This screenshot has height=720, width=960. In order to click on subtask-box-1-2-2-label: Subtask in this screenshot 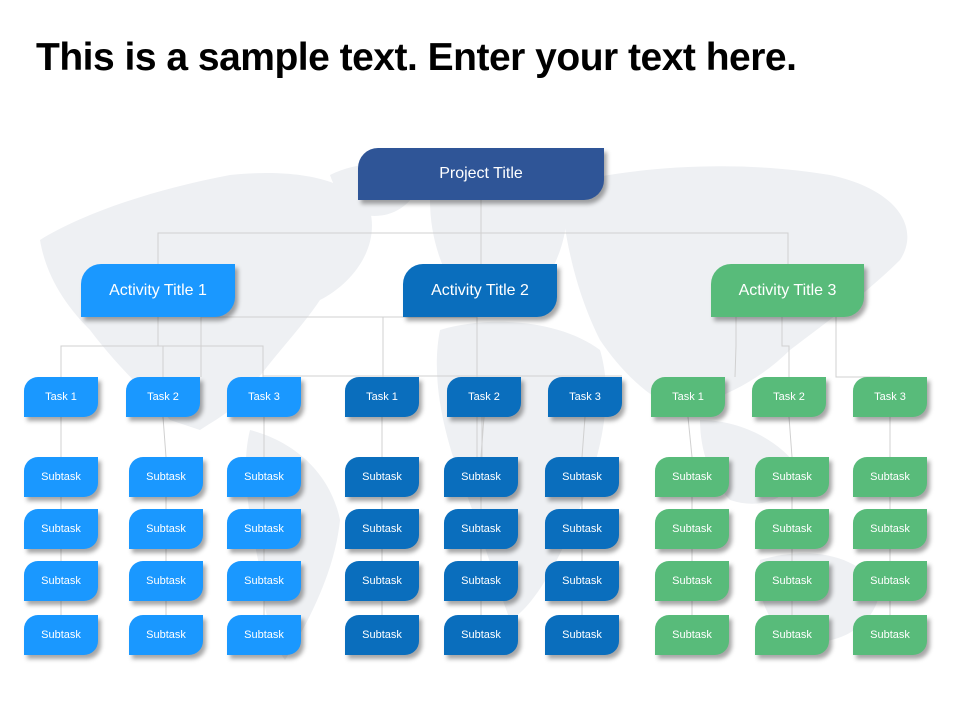, I will do `click(166, 529)`.